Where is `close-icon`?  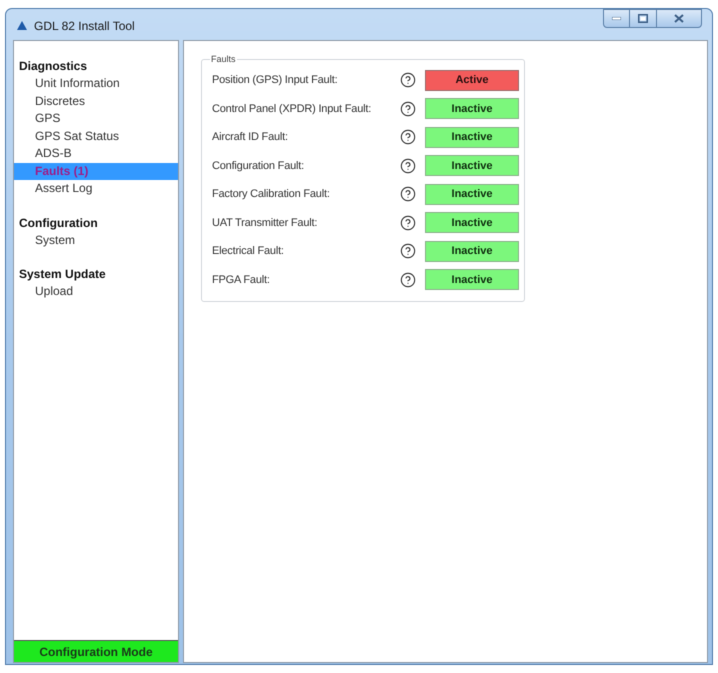
close-icon is located at coordinates (679, 18).